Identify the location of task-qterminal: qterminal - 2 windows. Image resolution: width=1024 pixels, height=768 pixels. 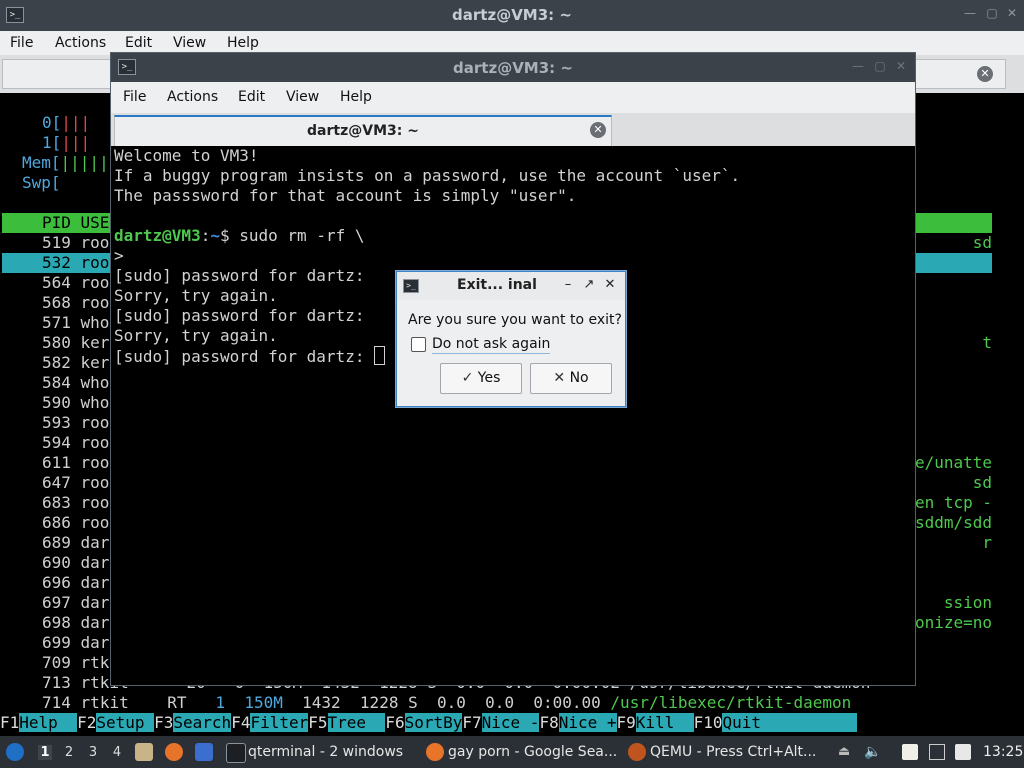
(320, 752).